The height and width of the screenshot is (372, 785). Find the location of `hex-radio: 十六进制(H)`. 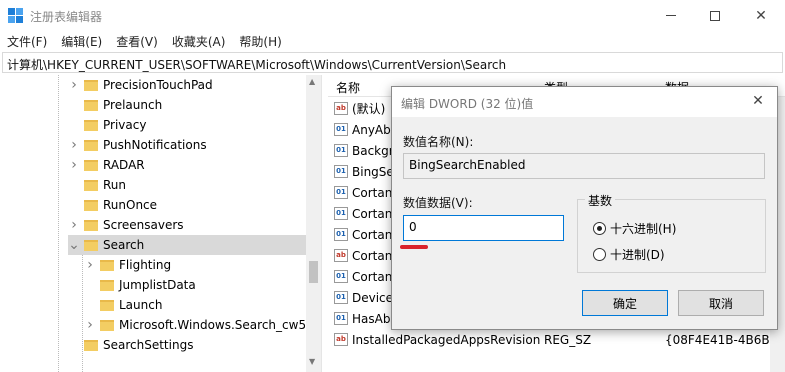

hex-radio: 十六进制(H) is located at coordinates (634, 228).